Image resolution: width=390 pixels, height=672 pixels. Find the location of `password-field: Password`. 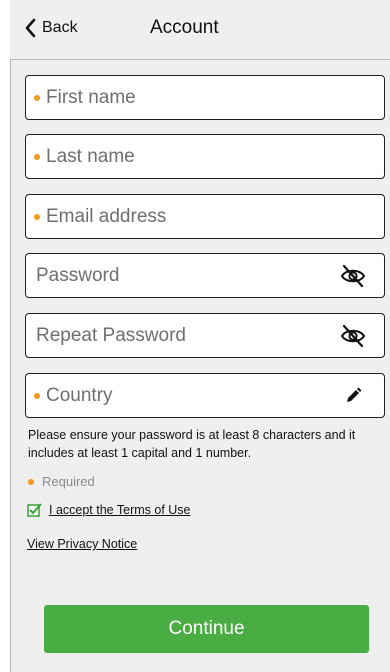

password-field: Password is located at coordinates (205, 275).